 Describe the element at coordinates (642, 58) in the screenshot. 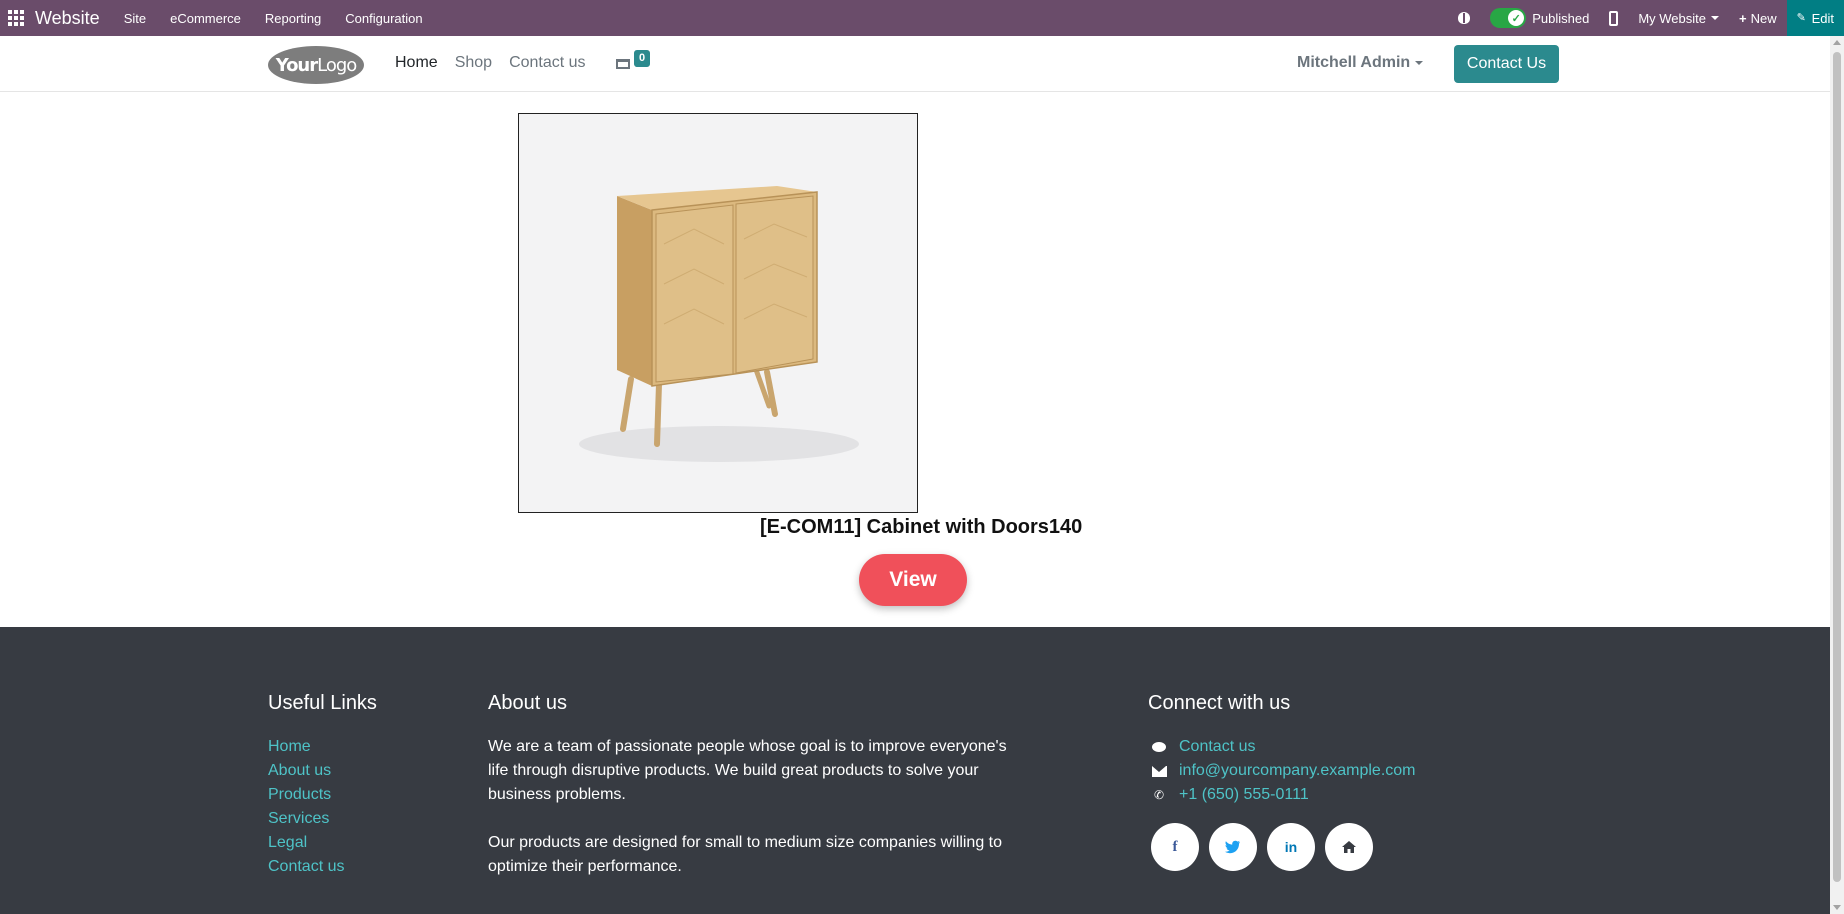

I see `cart-count-badge: 0` at that location.